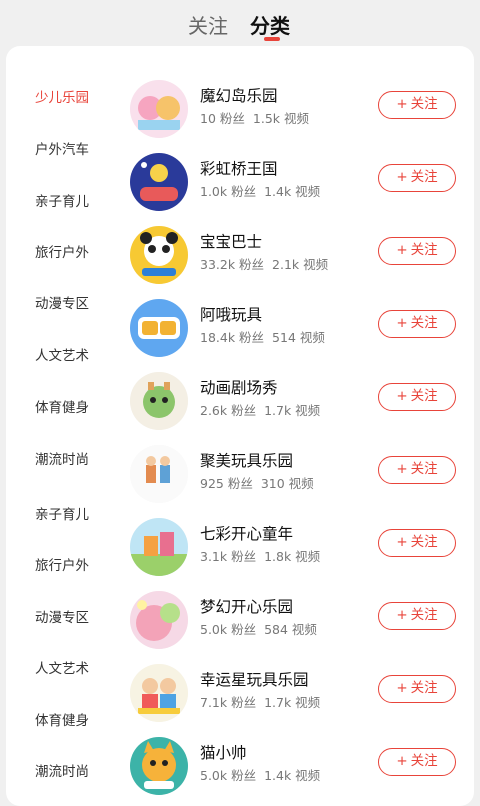  I want to click on category-item: 少儿乐园, so click(62, 96).